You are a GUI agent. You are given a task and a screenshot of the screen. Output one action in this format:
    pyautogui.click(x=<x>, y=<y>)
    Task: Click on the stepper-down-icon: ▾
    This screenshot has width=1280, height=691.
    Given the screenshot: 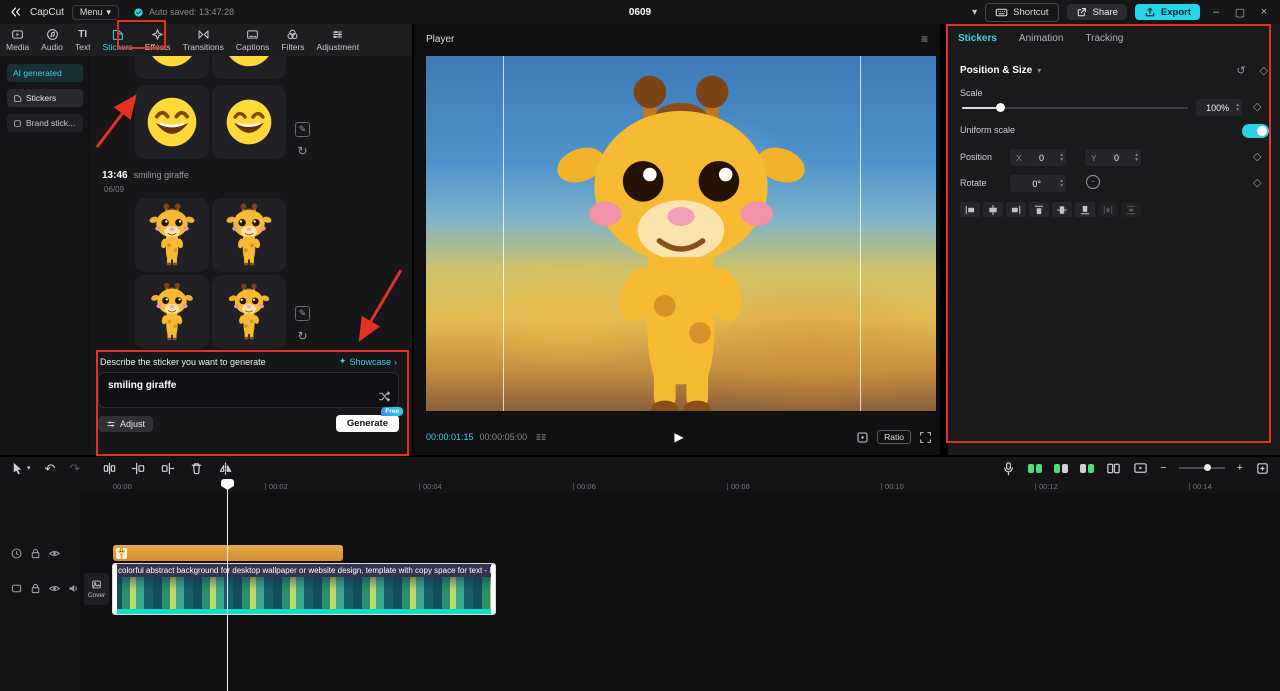 What is the action you would take?
    pyautogui.click(x=1237, y=110)
    